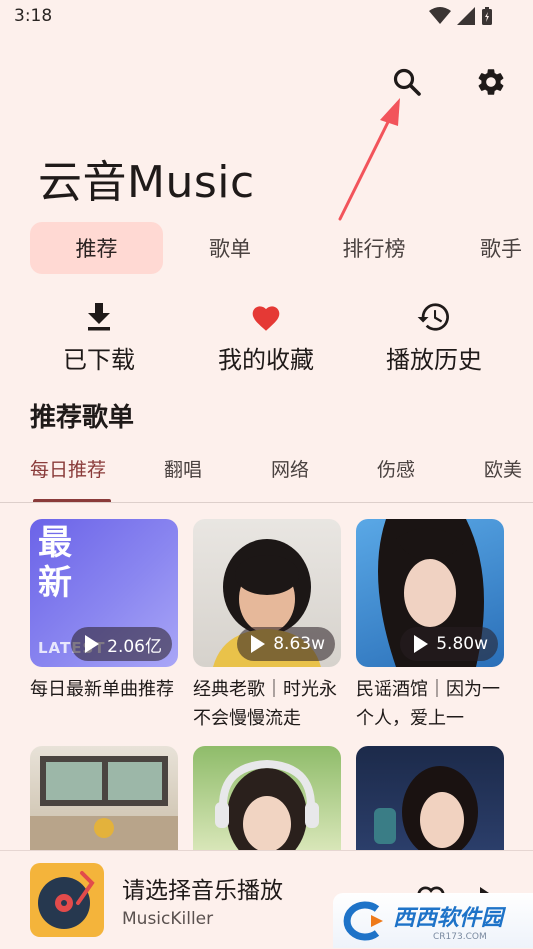 Image resolution: width=533 pixels, height=949 pixels. Describe the element at coordinates (33, 16) in the screenshot. I see `status-time: 3:18` at that location.